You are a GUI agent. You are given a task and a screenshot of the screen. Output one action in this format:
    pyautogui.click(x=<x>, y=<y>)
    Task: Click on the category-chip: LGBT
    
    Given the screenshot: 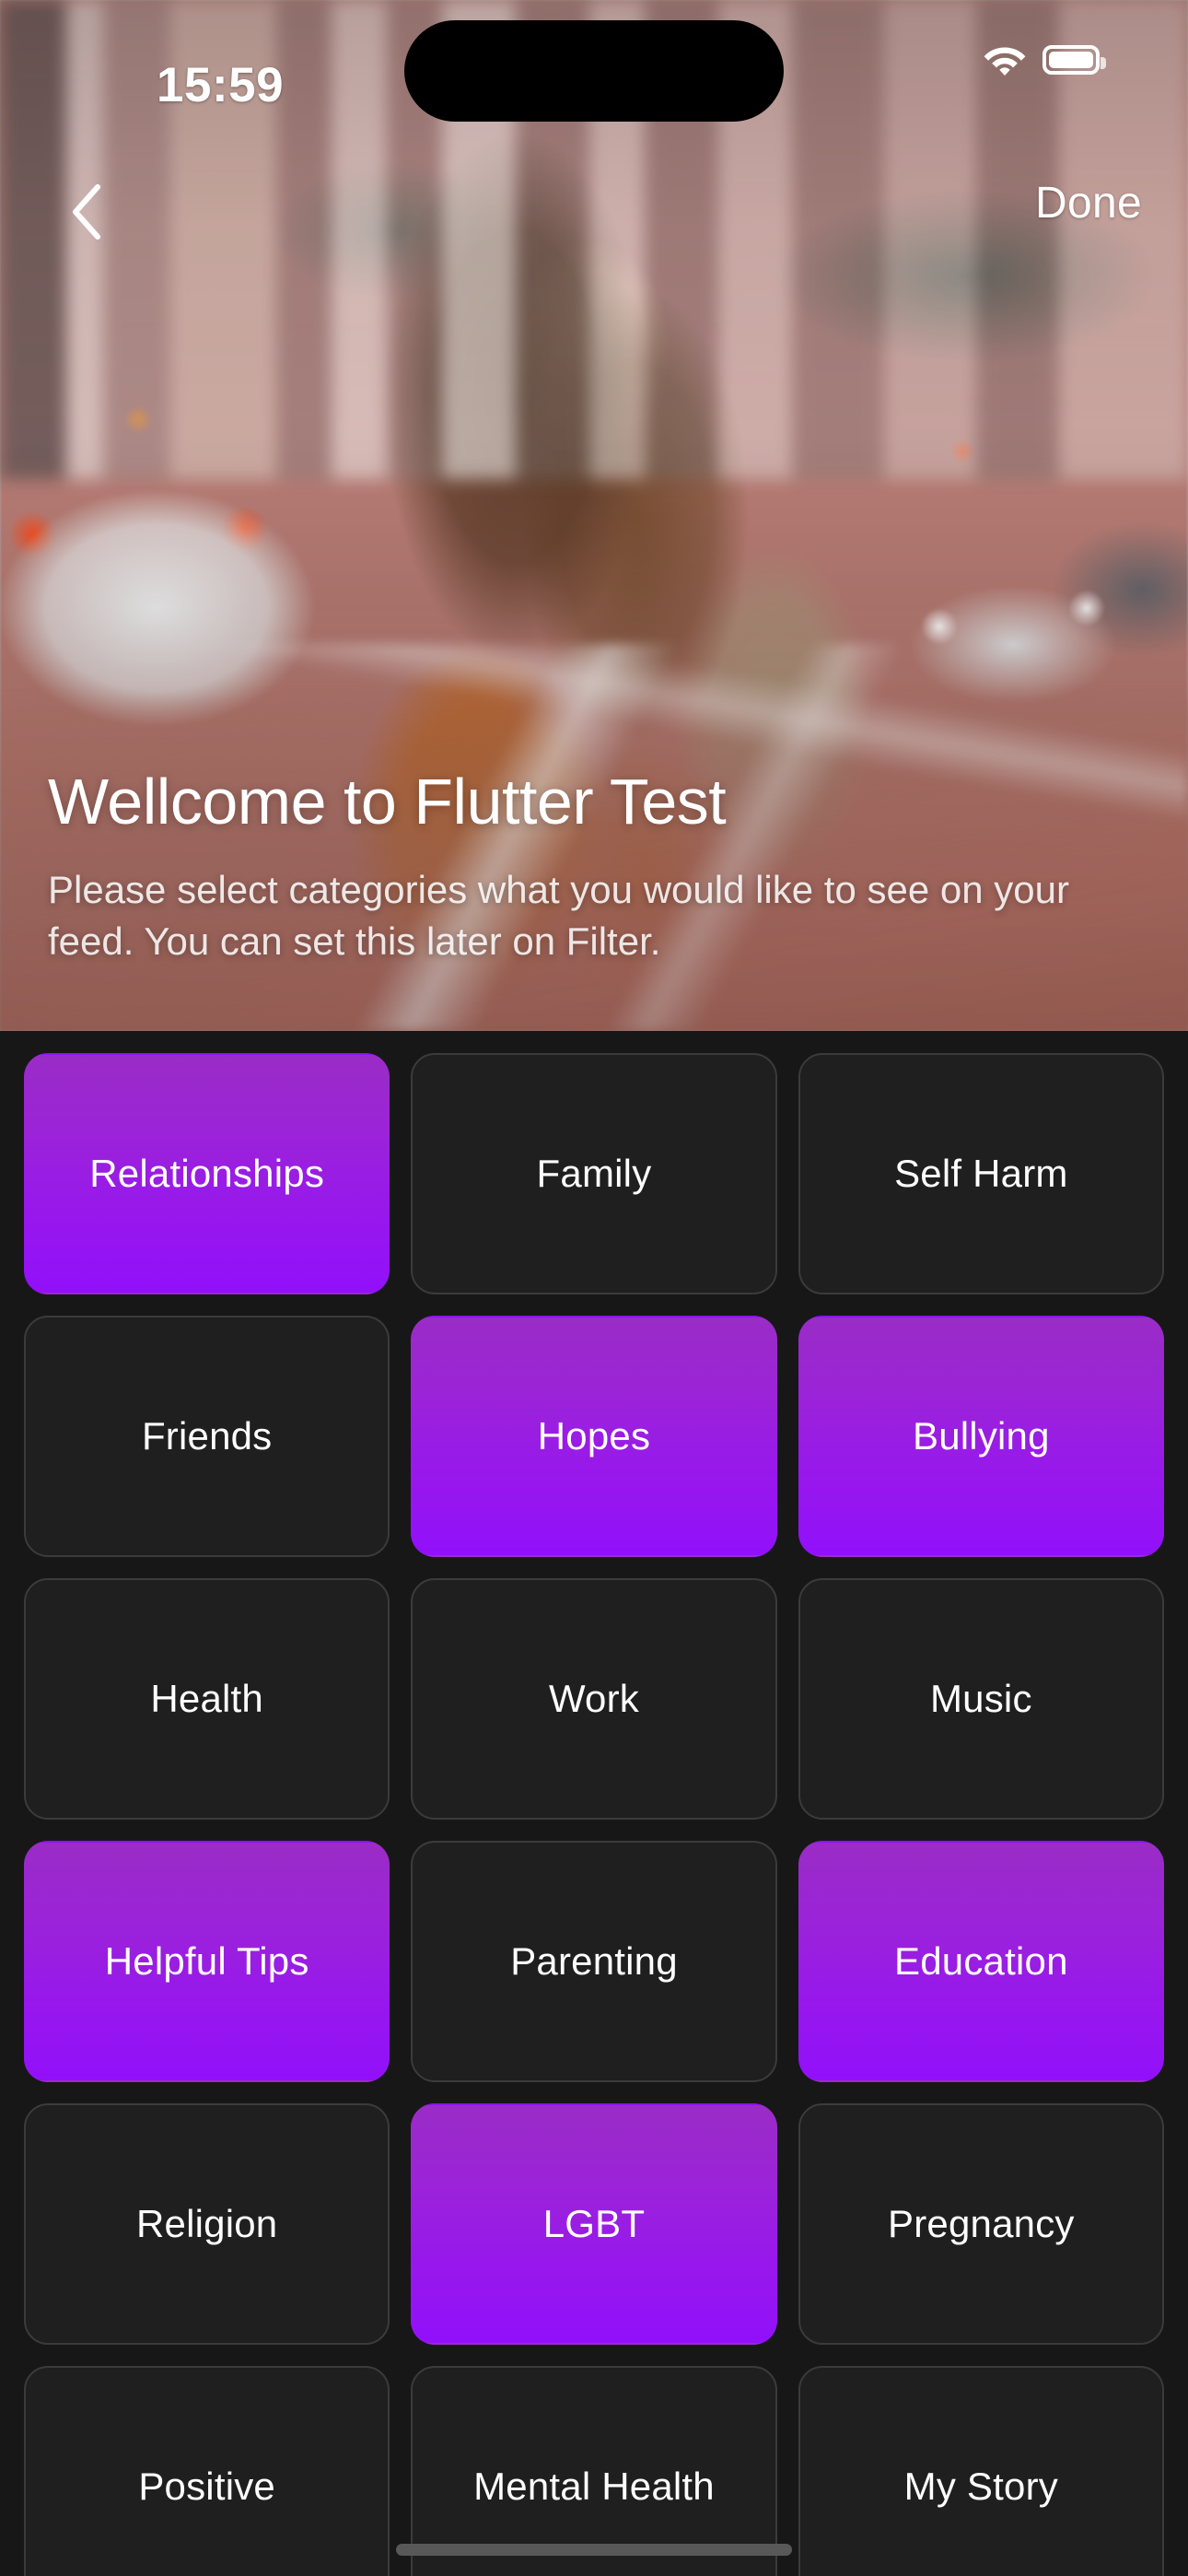 What is the action you would take?
    pyautogui.click(x=594, y=2224)
    